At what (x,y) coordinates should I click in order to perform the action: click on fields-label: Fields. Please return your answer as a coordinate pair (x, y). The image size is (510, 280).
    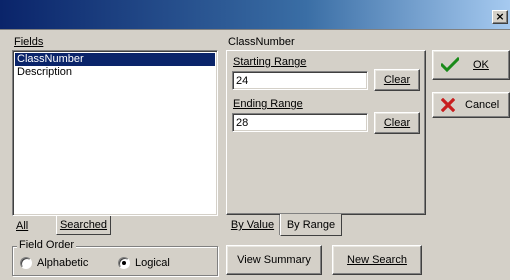
    Looking at the image, I should click on (28, 42).